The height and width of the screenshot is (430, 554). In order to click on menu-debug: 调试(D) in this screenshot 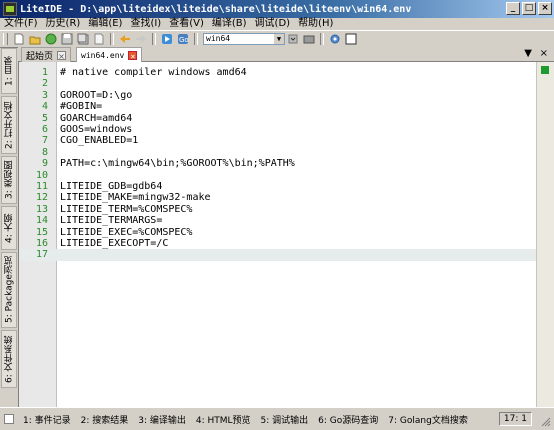, I will do `click(273, 24)`.